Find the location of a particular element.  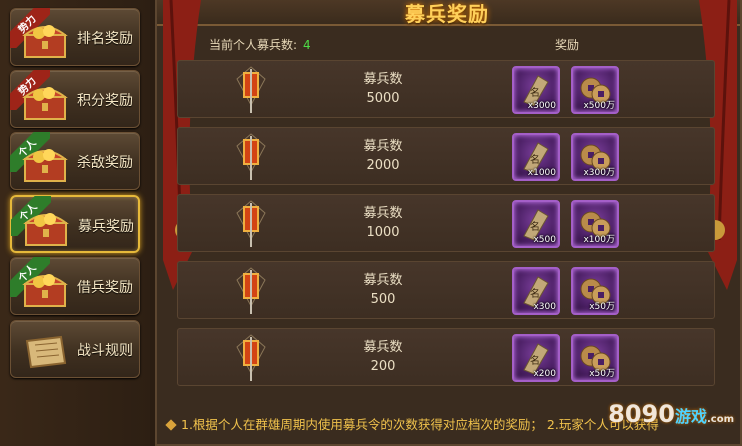

reward-item-token: 名 x3000 is located at coordinates (536, 90).